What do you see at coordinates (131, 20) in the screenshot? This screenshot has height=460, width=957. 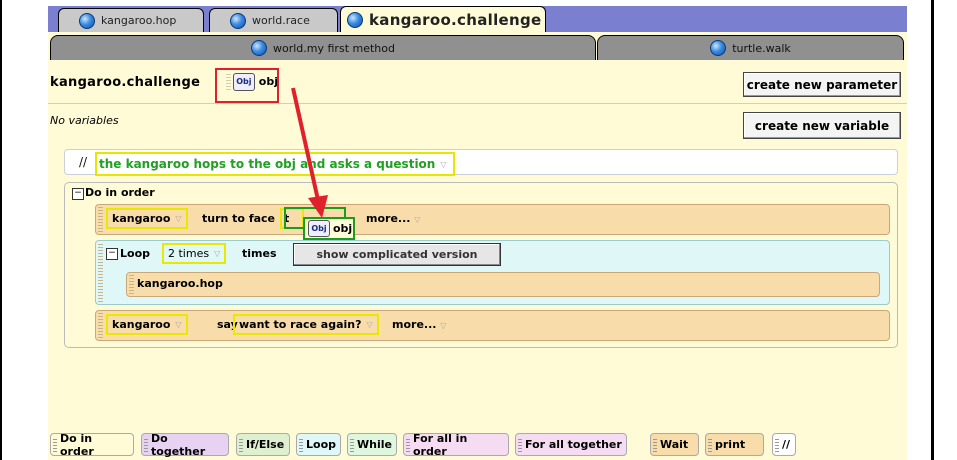 I see `tab-kangaroo-hop: kangaroo.hop` at bounding box center [131, 20].